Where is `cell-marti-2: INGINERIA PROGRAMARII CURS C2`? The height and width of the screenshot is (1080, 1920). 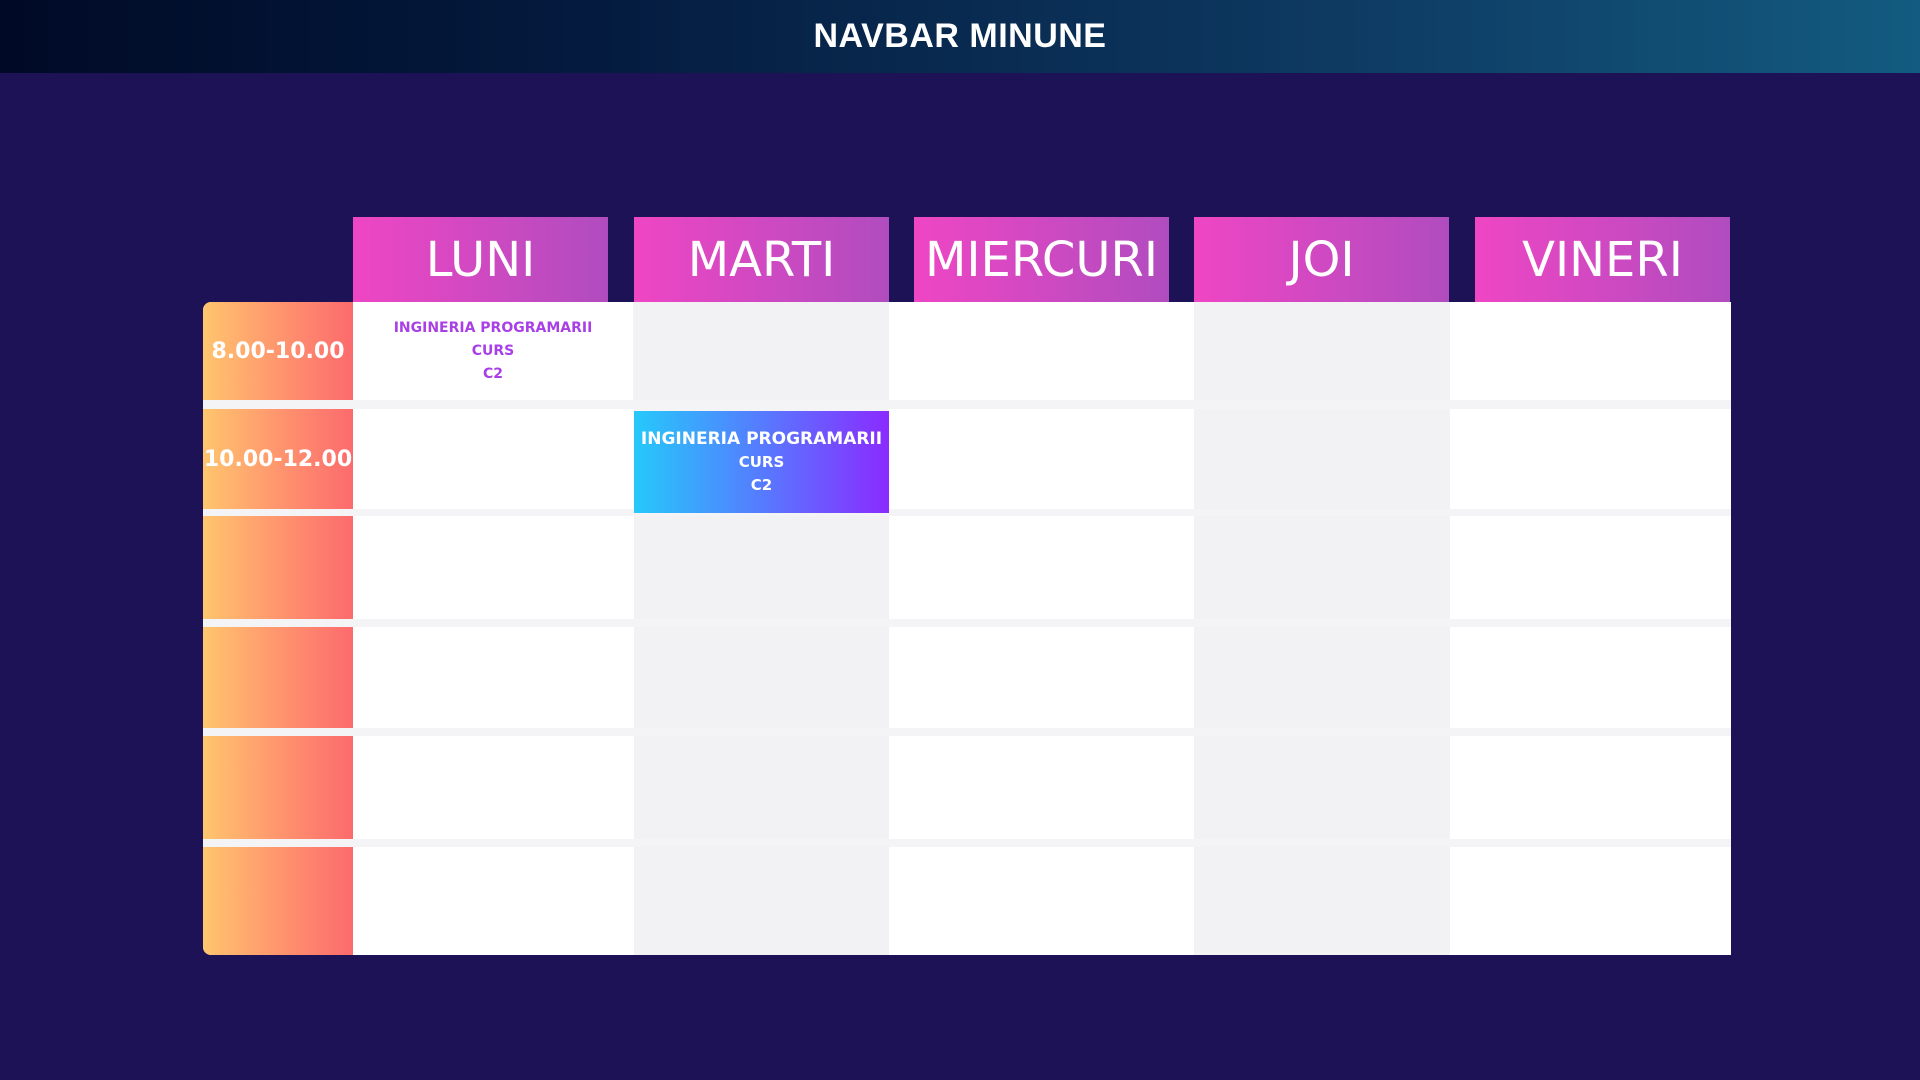 cell-marti-2: INGINERIA PROGRAMARII CURS C2 is located at coordinates (761, 462).